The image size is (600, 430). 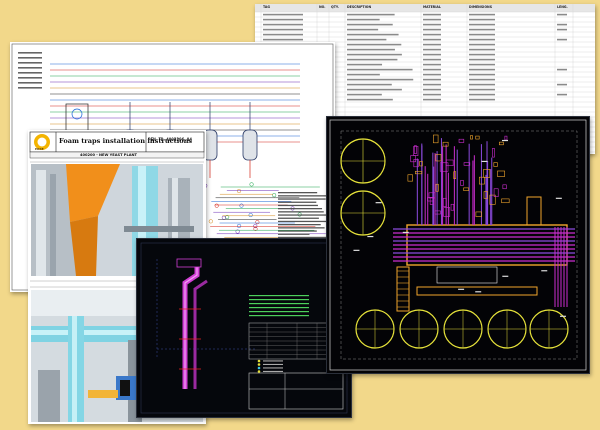 What do you see at coordinates (170, 140) in the screenshot?
I see `document-id: PEN-TD-4003206.04` at bounding box center [170, 140].